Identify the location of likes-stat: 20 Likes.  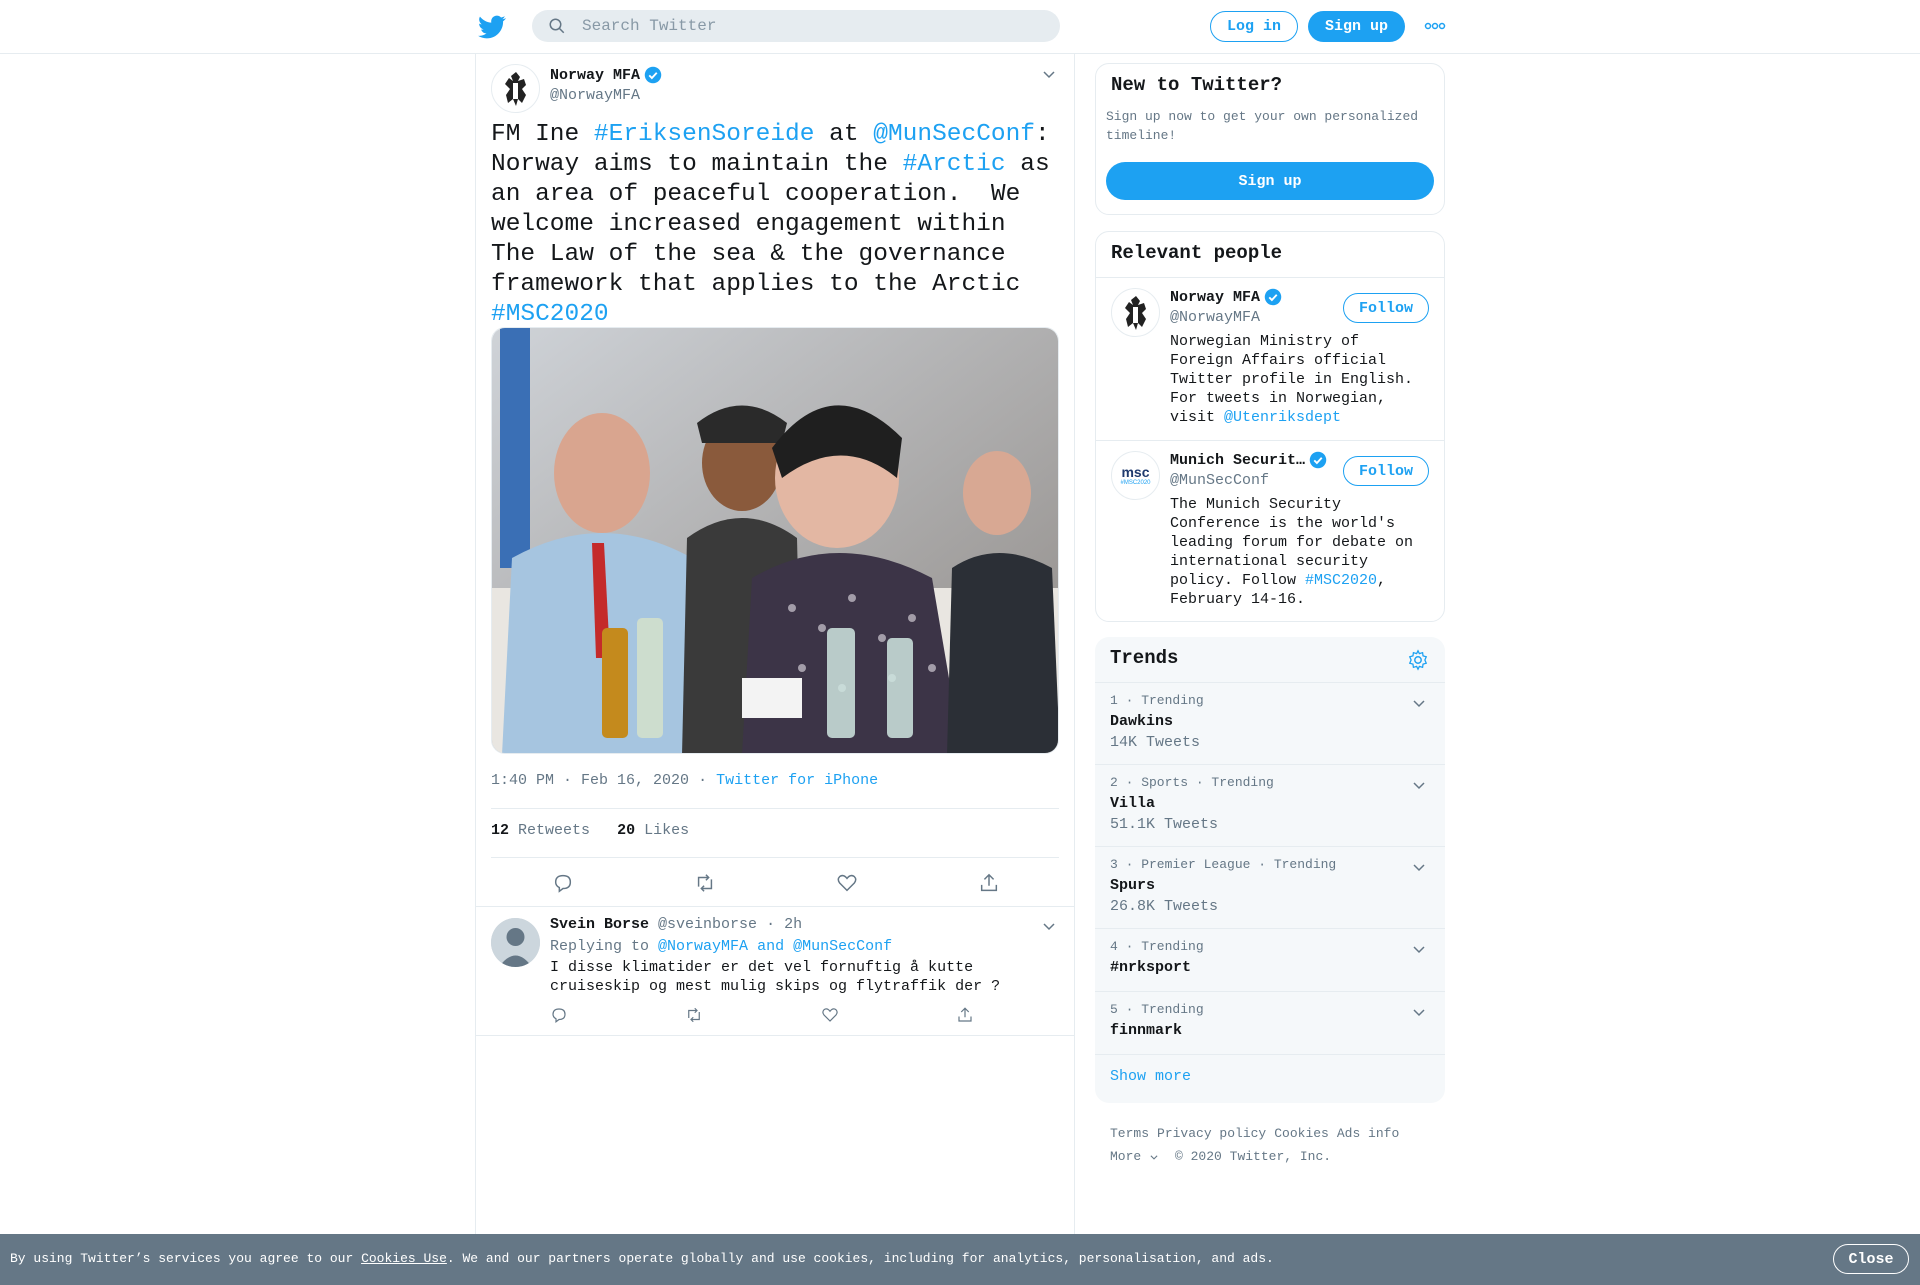
(653, 830).